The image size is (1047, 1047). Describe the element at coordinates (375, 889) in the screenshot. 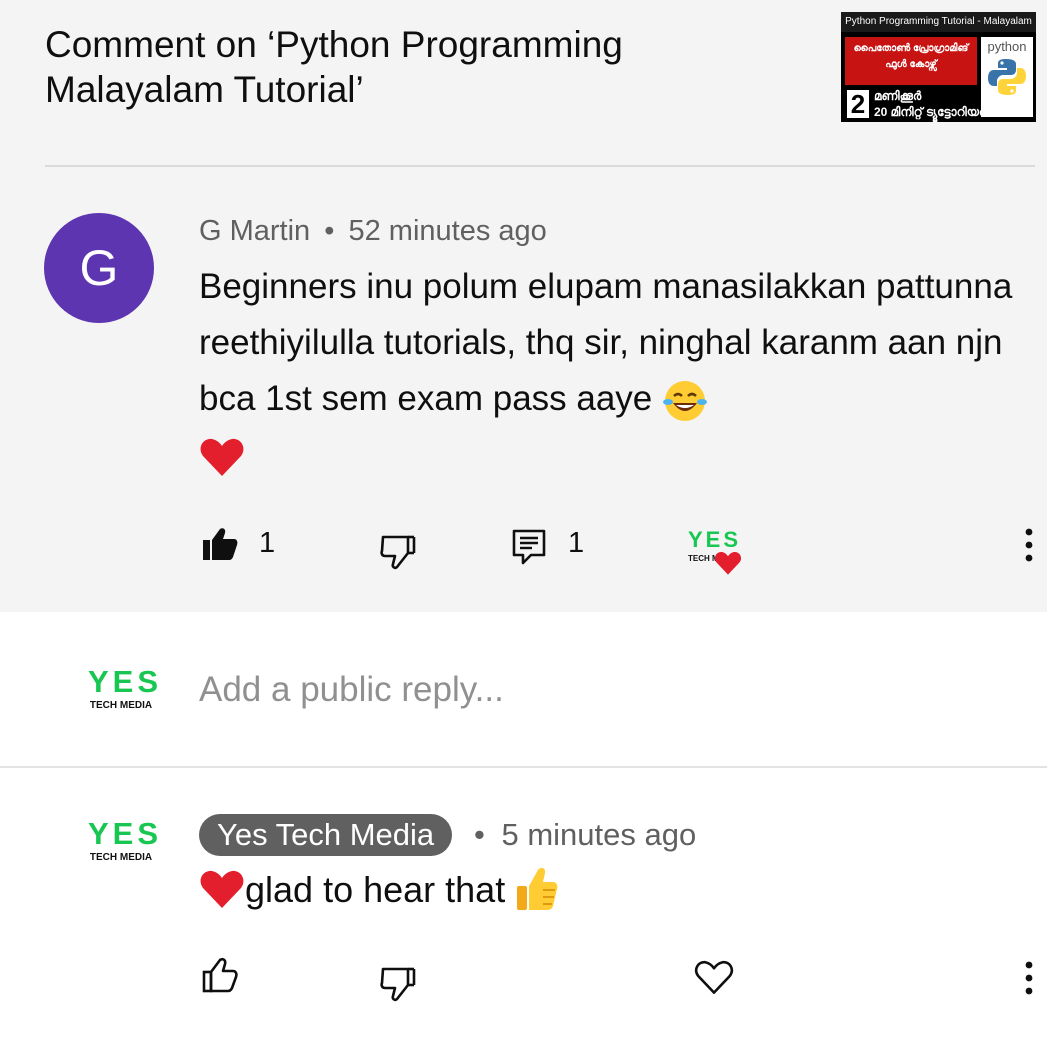

I see `reply-text: glad to hear that` at that location.